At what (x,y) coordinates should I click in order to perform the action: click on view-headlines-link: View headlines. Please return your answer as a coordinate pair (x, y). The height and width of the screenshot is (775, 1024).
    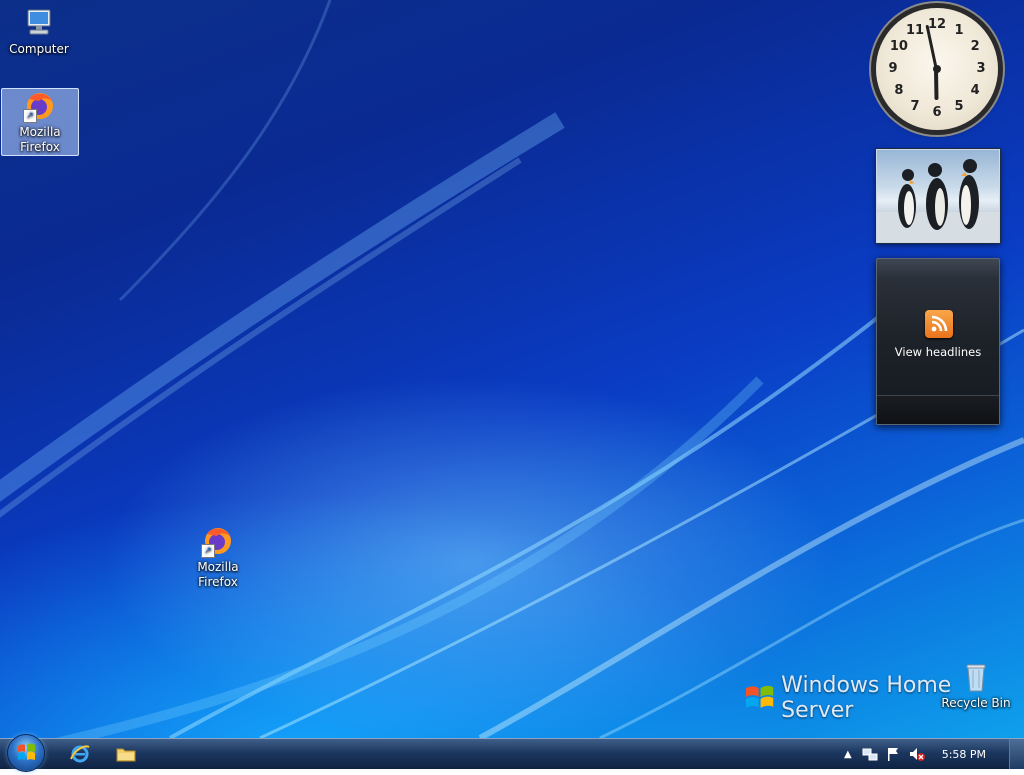
    Looking at the image, I should click on (938, 352).